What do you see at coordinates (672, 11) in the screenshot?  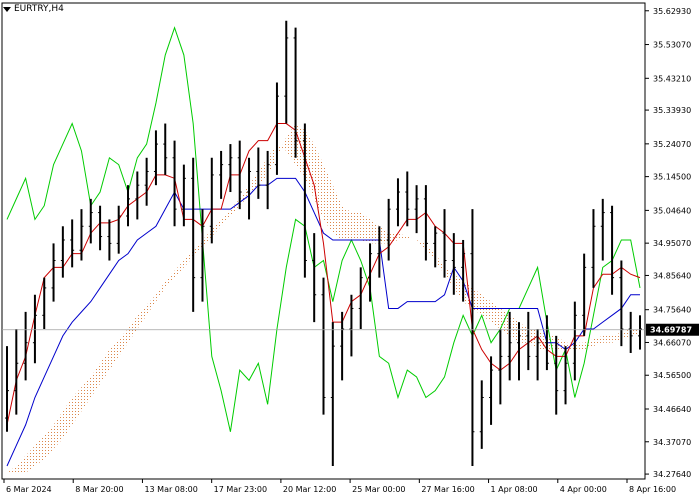 I see `y-tick-label: 35.62930` at bounding box center [672, 11].